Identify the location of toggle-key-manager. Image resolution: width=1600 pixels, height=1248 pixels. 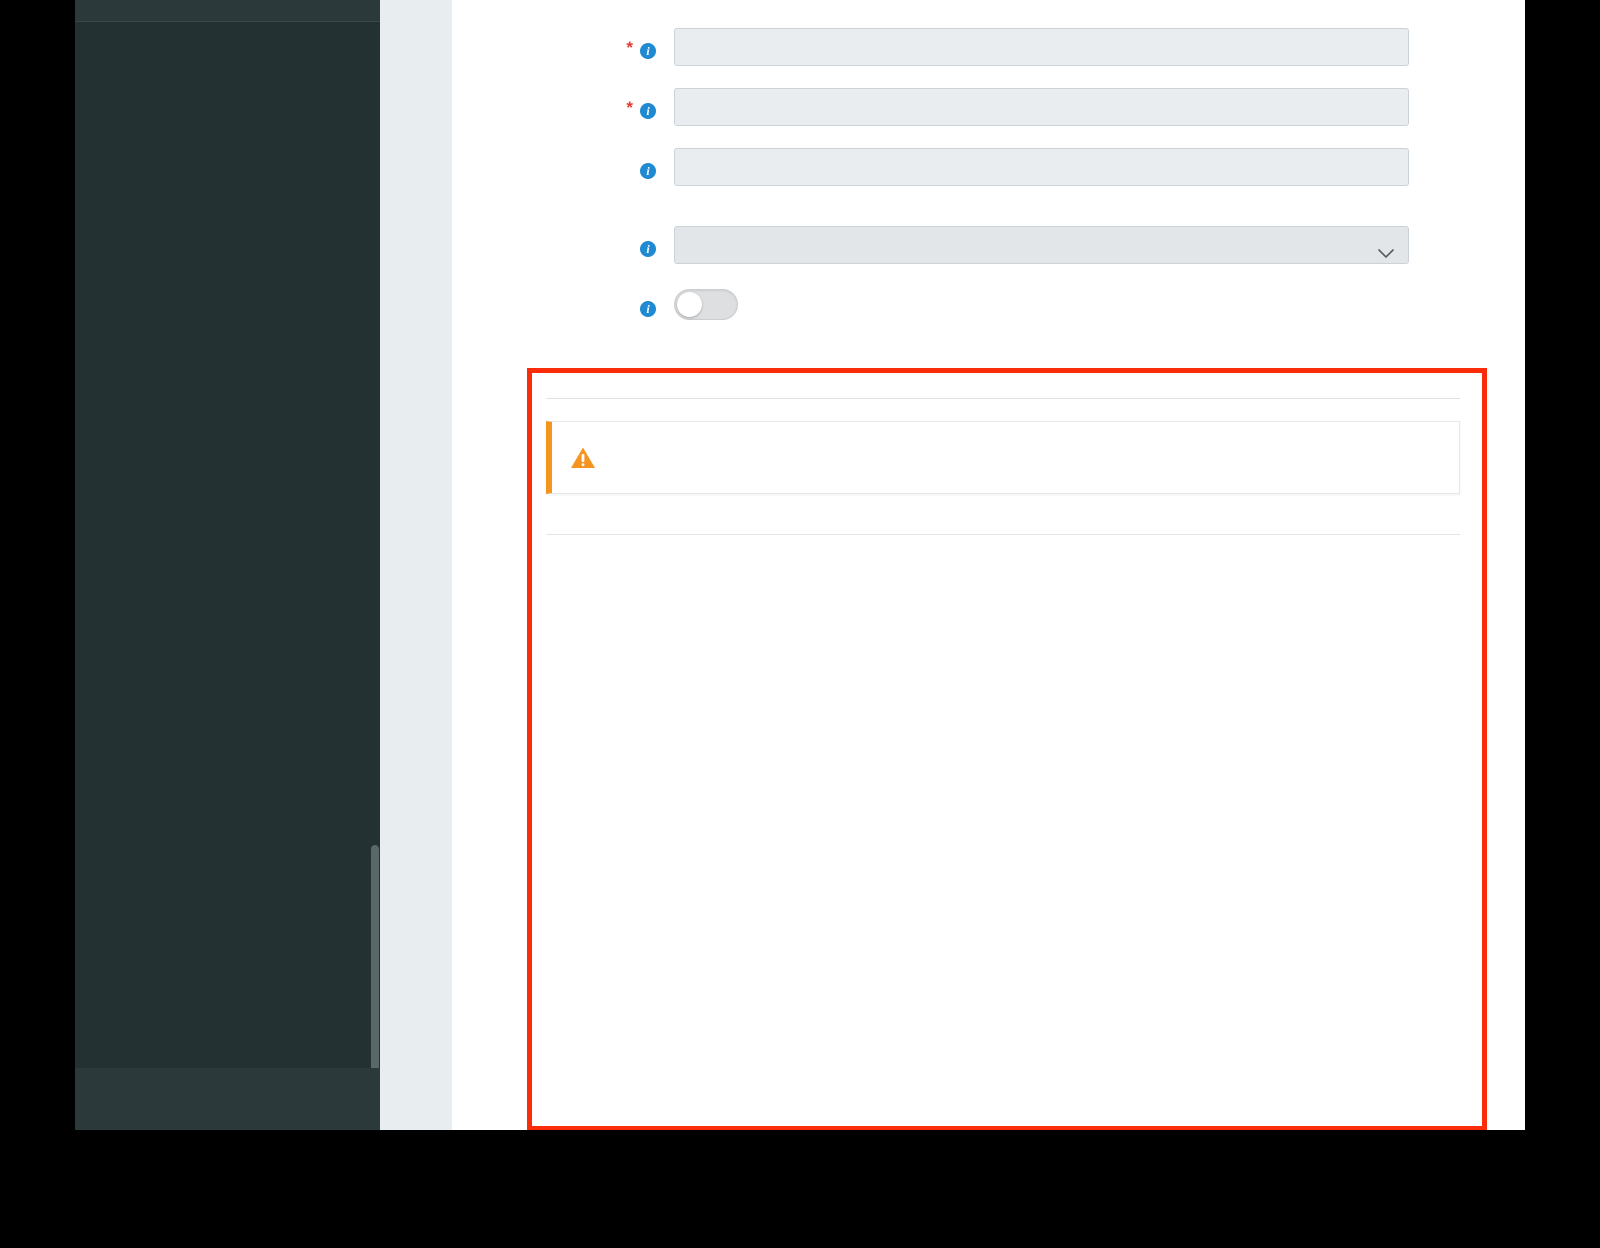
(706, 304).